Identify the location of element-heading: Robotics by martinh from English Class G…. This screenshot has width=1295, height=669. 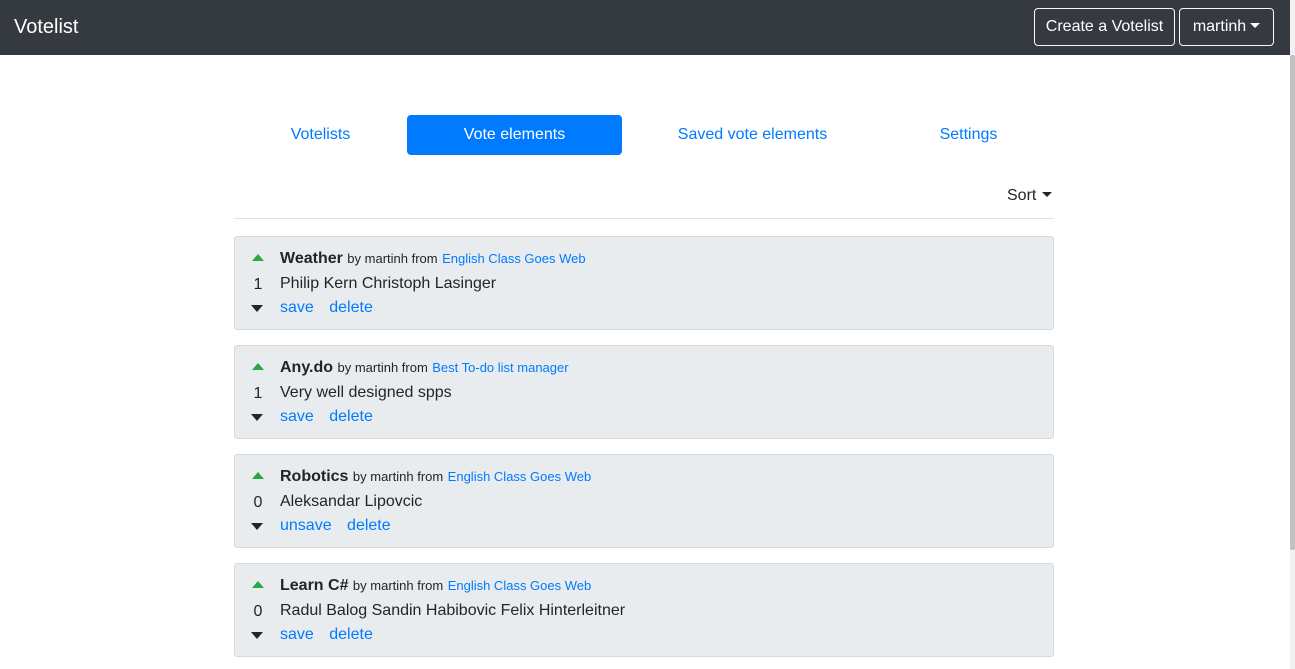
(435, 477).